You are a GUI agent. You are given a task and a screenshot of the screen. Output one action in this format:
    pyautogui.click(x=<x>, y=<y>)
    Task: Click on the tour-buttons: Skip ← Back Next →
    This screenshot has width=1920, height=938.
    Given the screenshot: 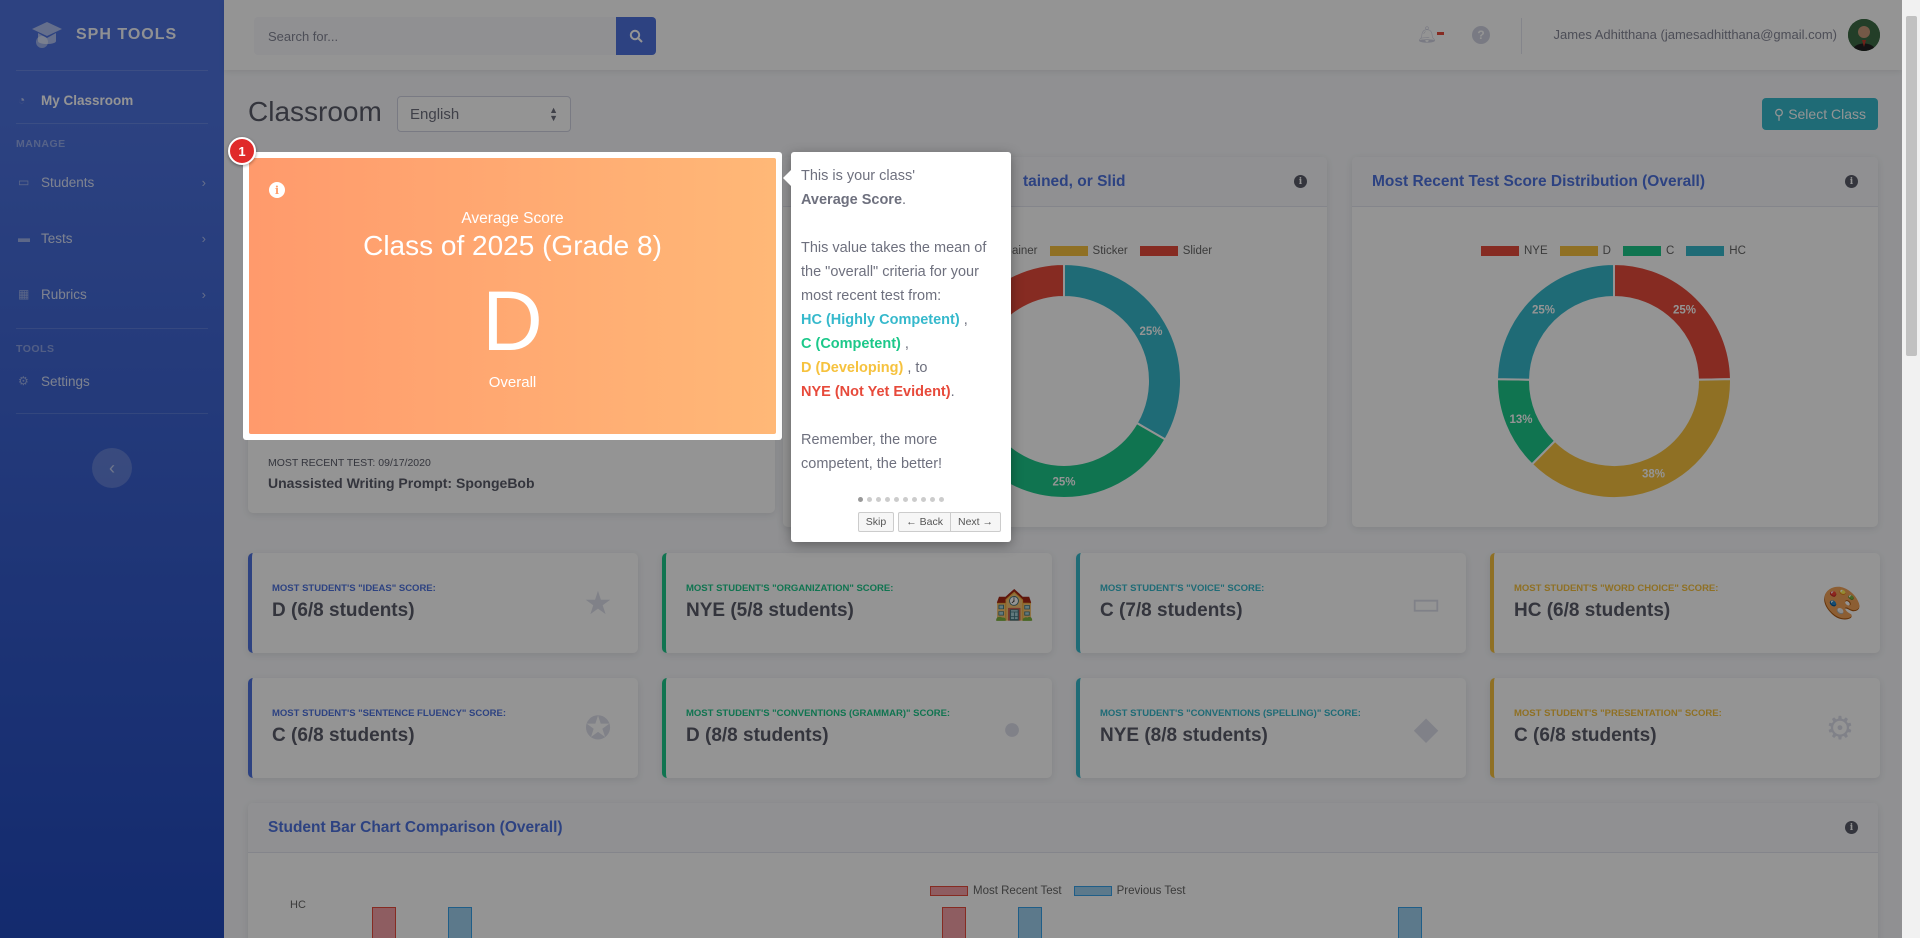 What is the action you would take?
    pyautogui.click(x=929, y=522)
    